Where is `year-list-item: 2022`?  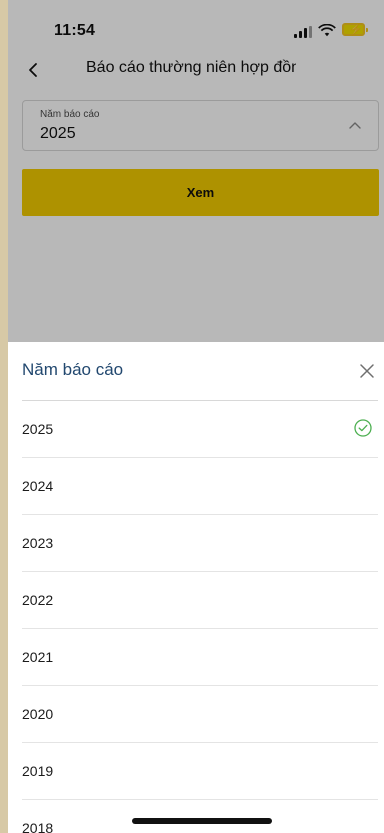
year-list-item: 2022 is located at coordinates (196, 600).